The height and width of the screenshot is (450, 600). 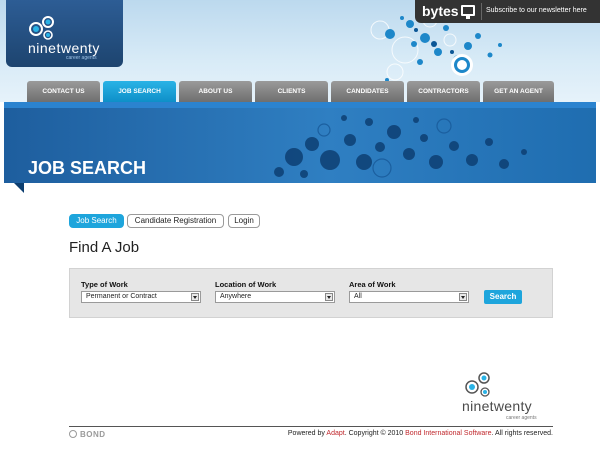 I want to click on nav-item-clients: Clients, so click(x=291, y=91).